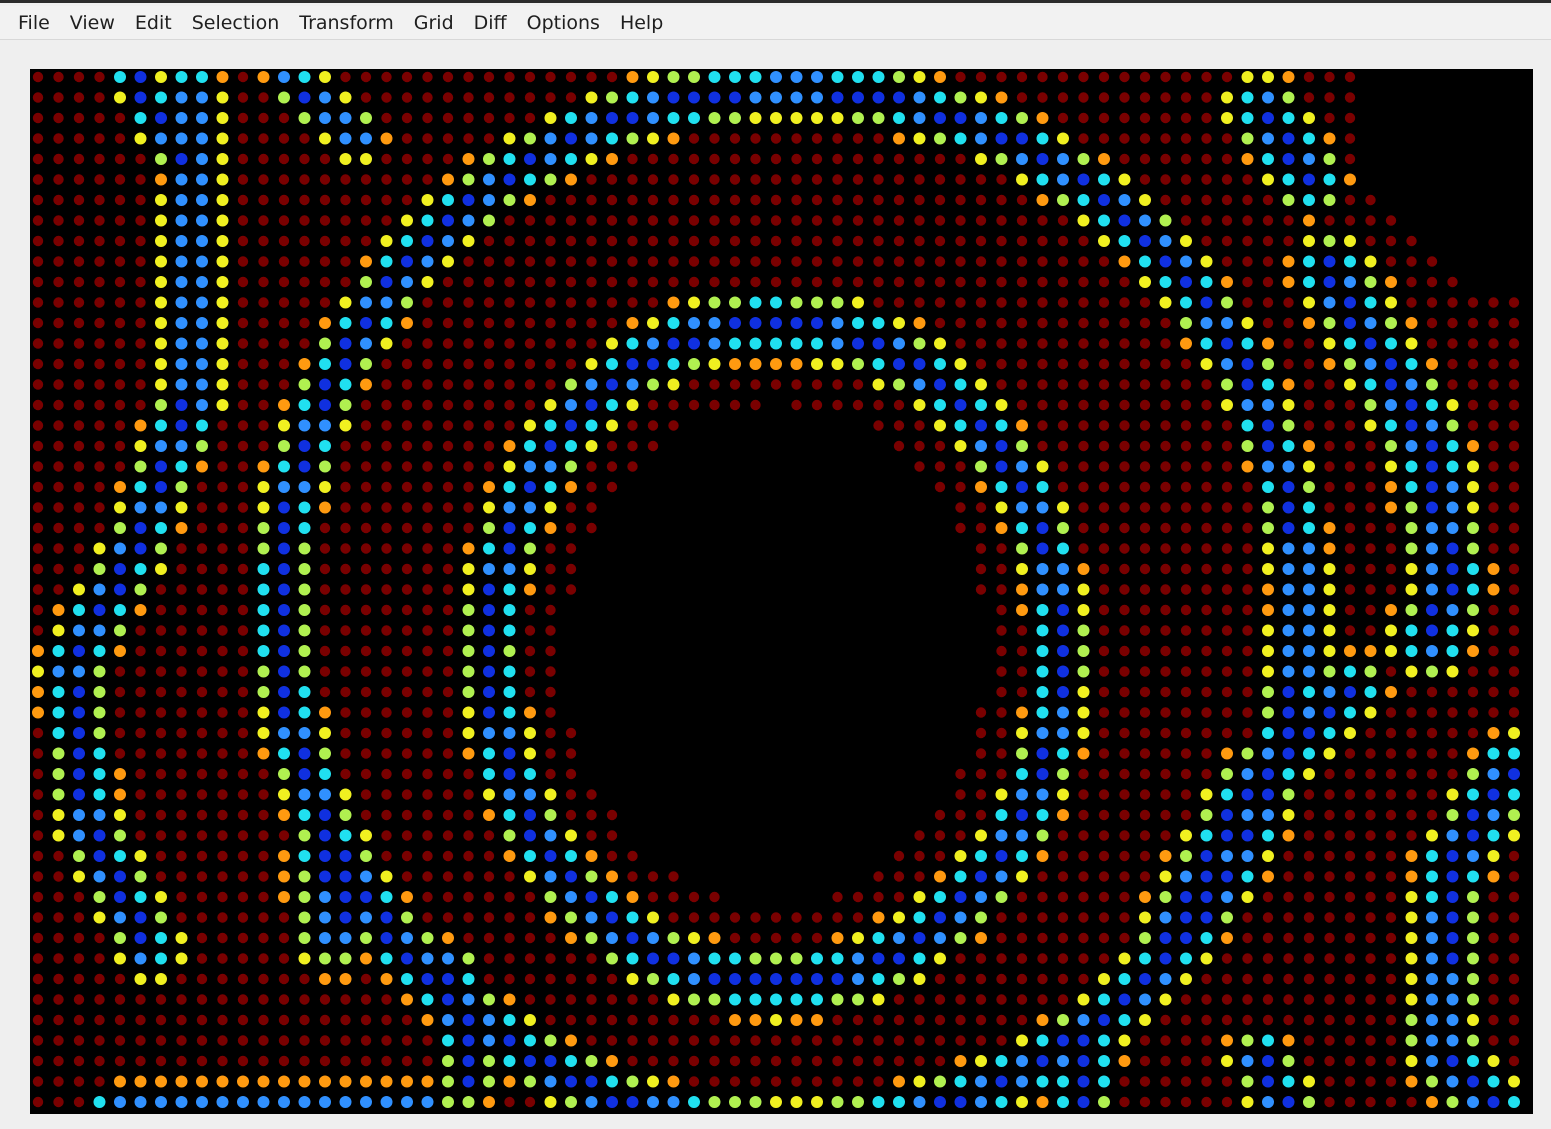 The width and height of the screenshot is (1551, 1129). I want to click on menu-grid: Grid, so click(434, 23).